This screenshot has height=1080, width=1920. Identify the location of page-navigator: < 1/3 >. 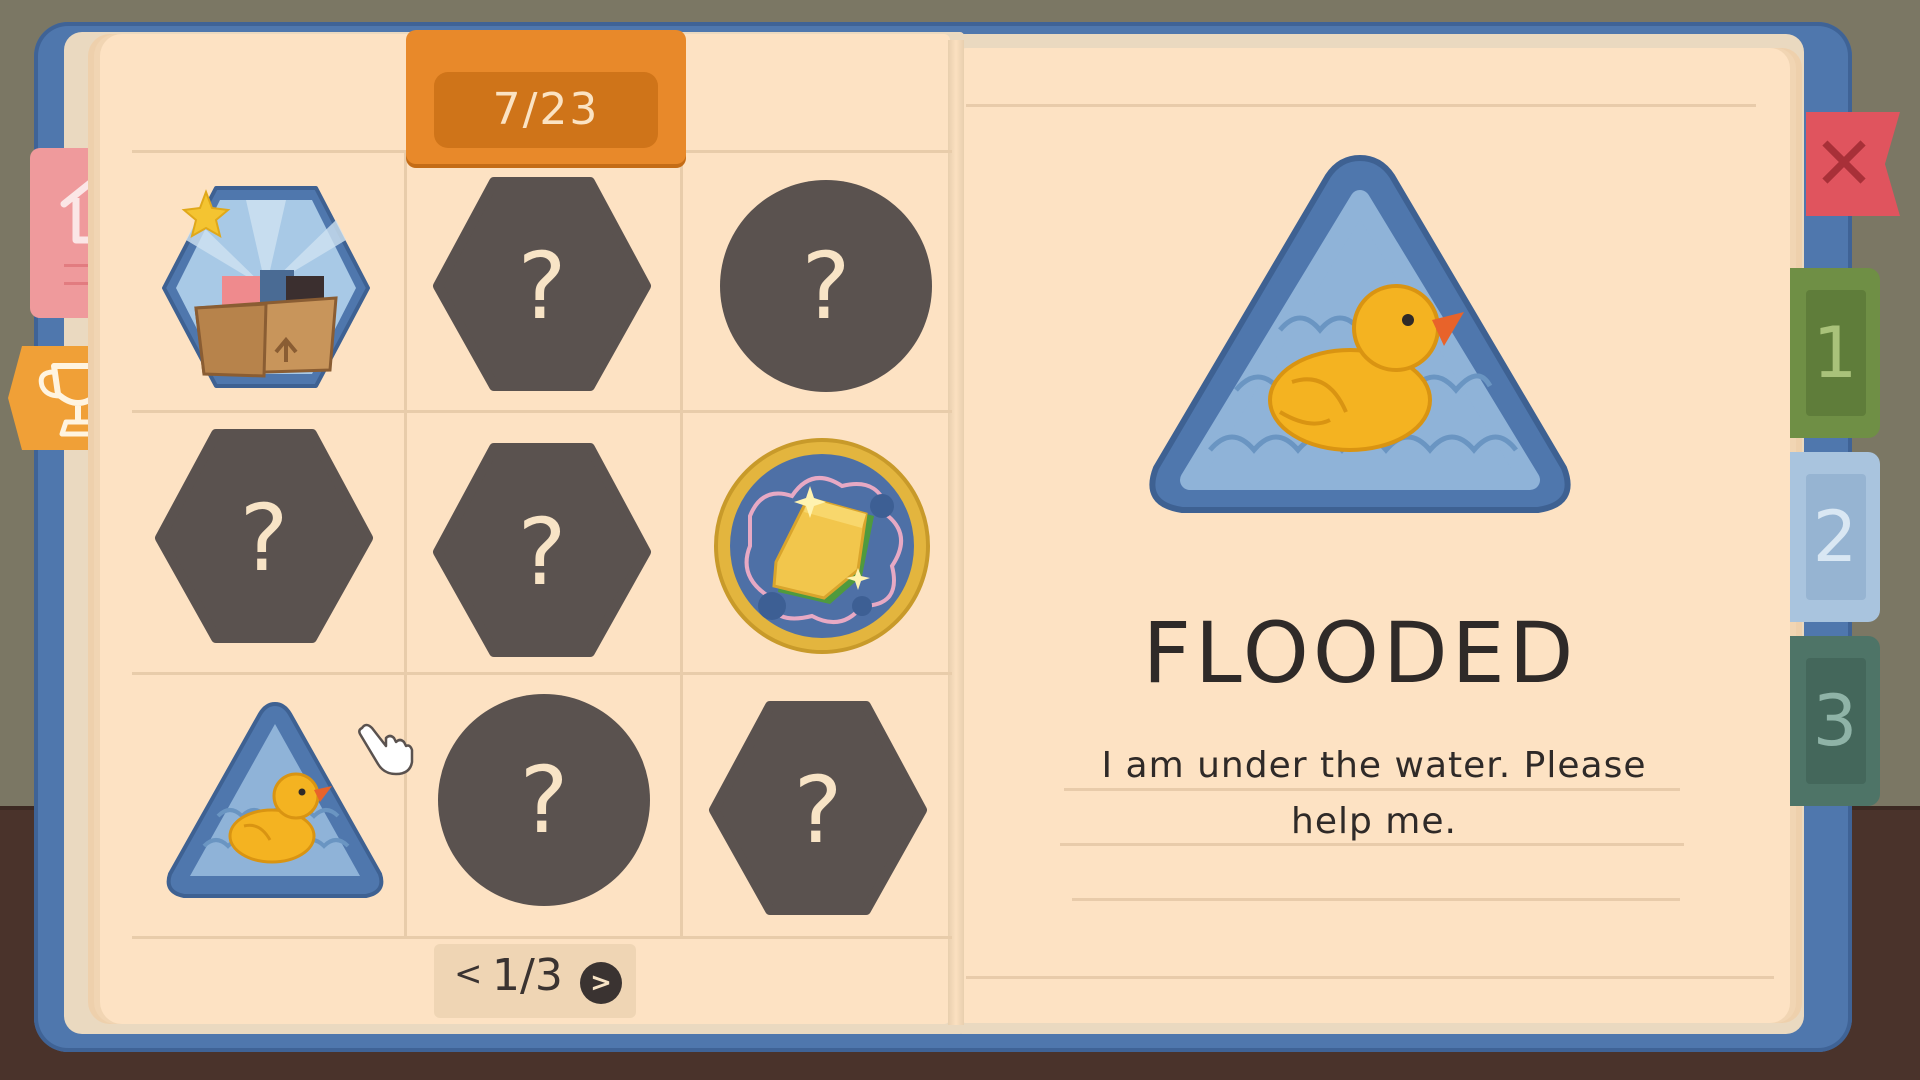
(535, 981).